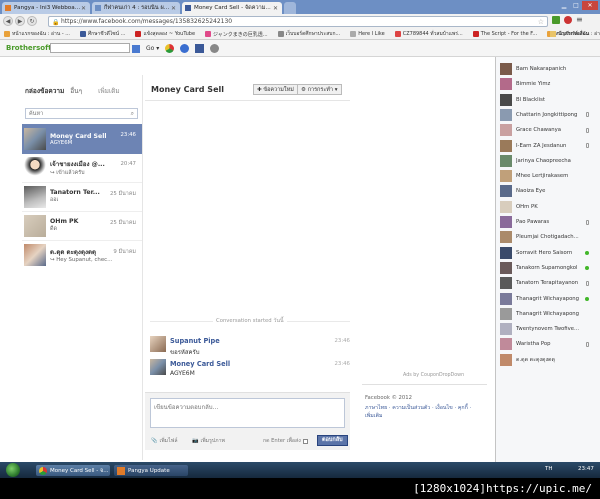 The width and height of the screenshot is (600, 499). I want to click on start-button, so click(13, 470).